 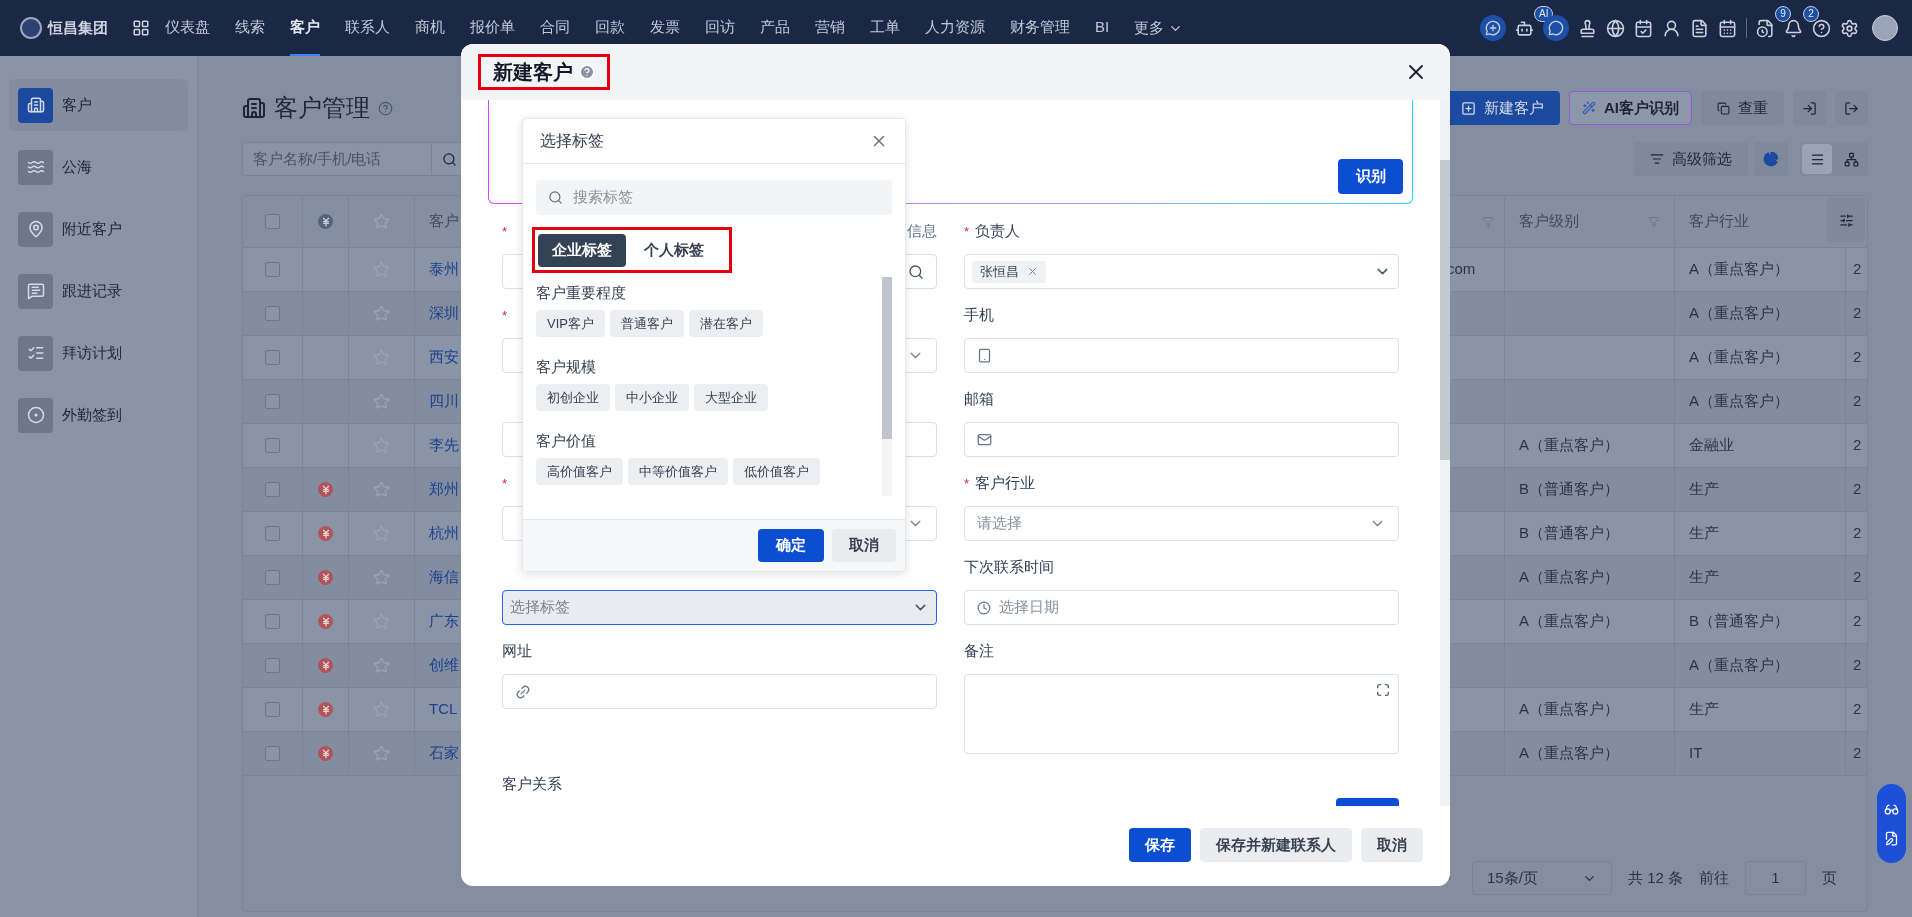 I want to click on group-title: 客户价值, so click(x=566, y=441).